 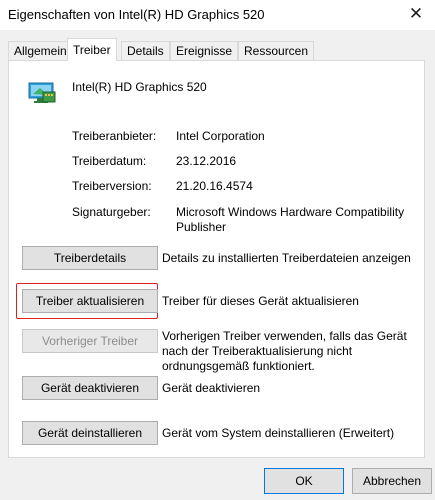 I want to click on tab-treiber: Treiber, so click(x=92, y=49).